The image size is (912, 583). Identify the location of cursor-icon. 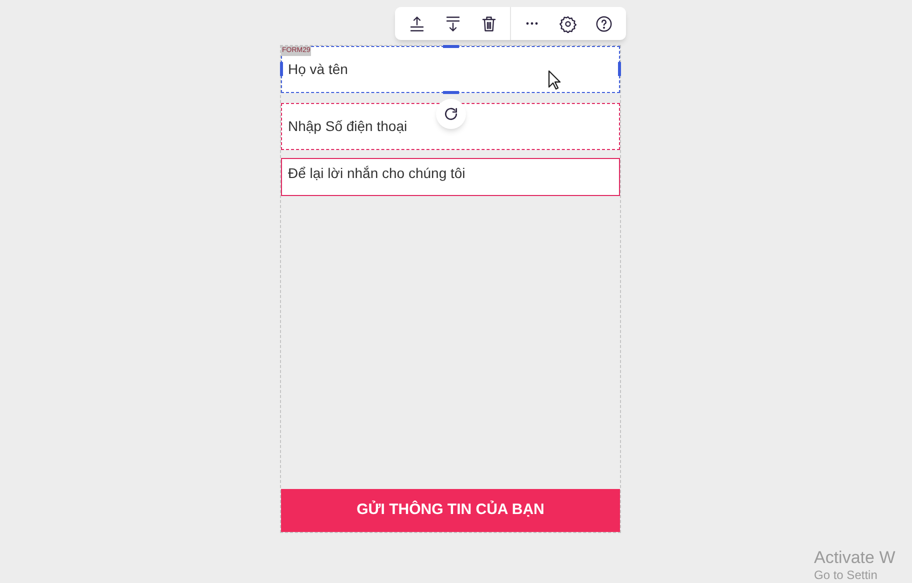
(554, 80).